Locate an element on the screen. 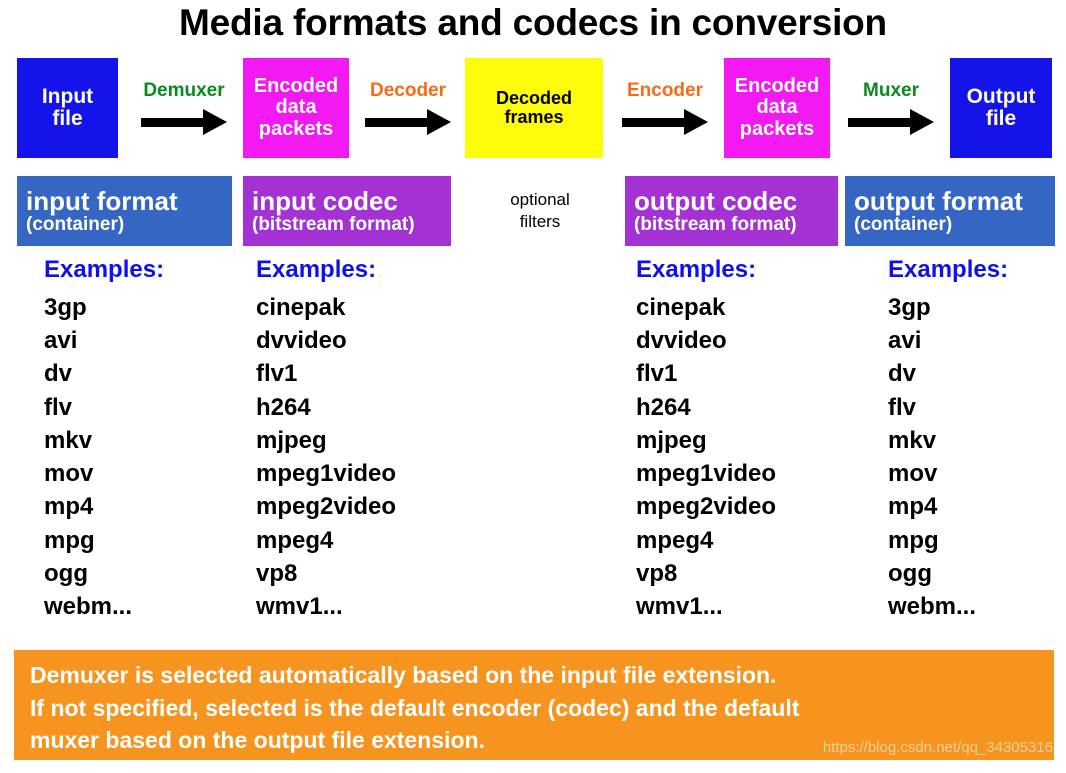 The width and height of the screenshot is (1066, 773). pipeline-arrow-muxer: Muxer is located at coordinates (891, 108).